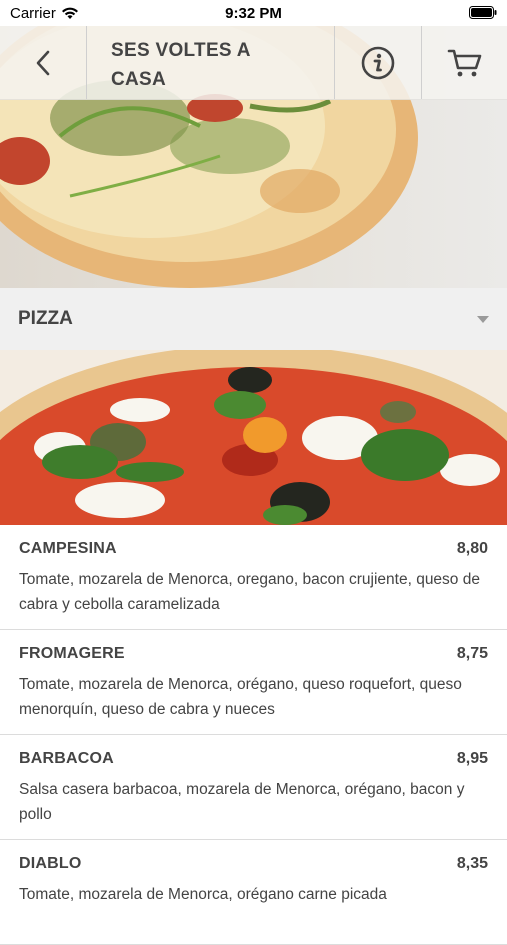 The height and width of the screenshot is (945, 507). What do you see at coordinates (72, 653) in the screenshot?
I see `menu-item-name: FROMAGERE` at bounding box center [72, 653].